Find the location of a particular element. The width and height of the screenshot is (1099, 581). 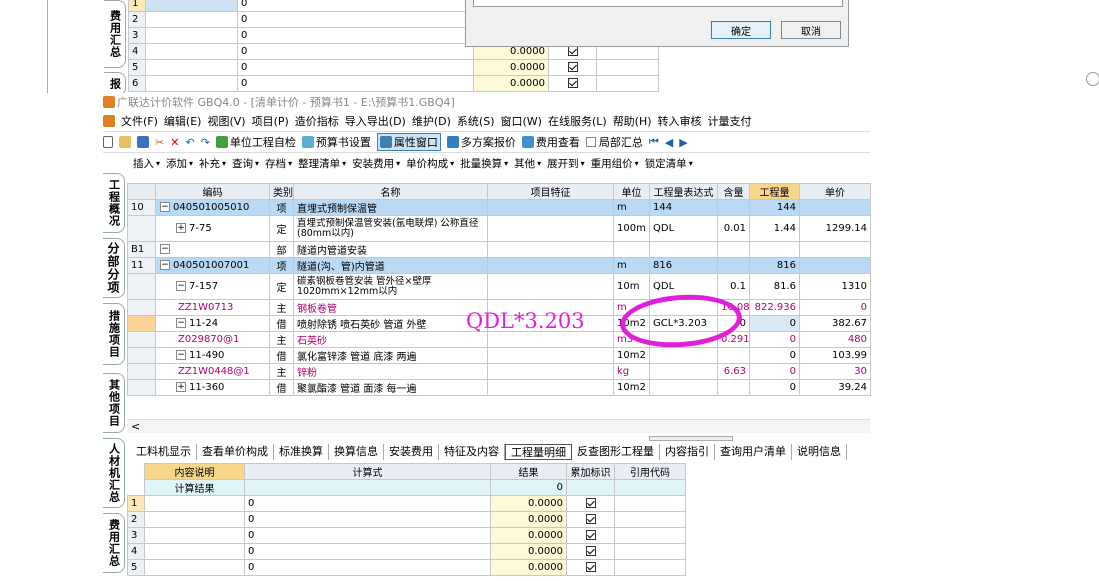

grid-price-cell: 0 is located at coordinates (835, 307).